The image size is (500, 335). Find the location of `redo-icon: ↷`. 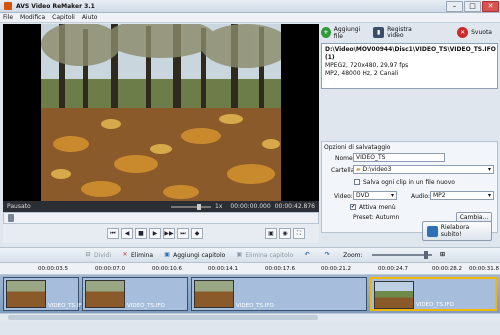

redo-icon: ↷ is located at coordinates (327, 254).